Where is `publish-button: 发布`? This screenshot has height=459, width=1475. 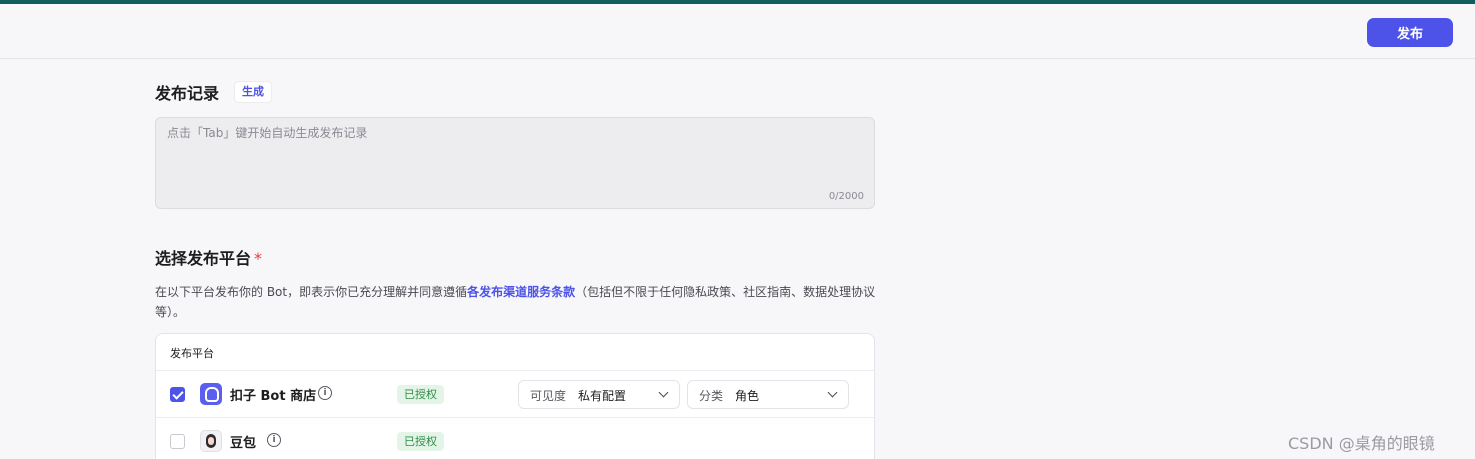
publish-button: 发布 is located at coordinates (1410, 32).